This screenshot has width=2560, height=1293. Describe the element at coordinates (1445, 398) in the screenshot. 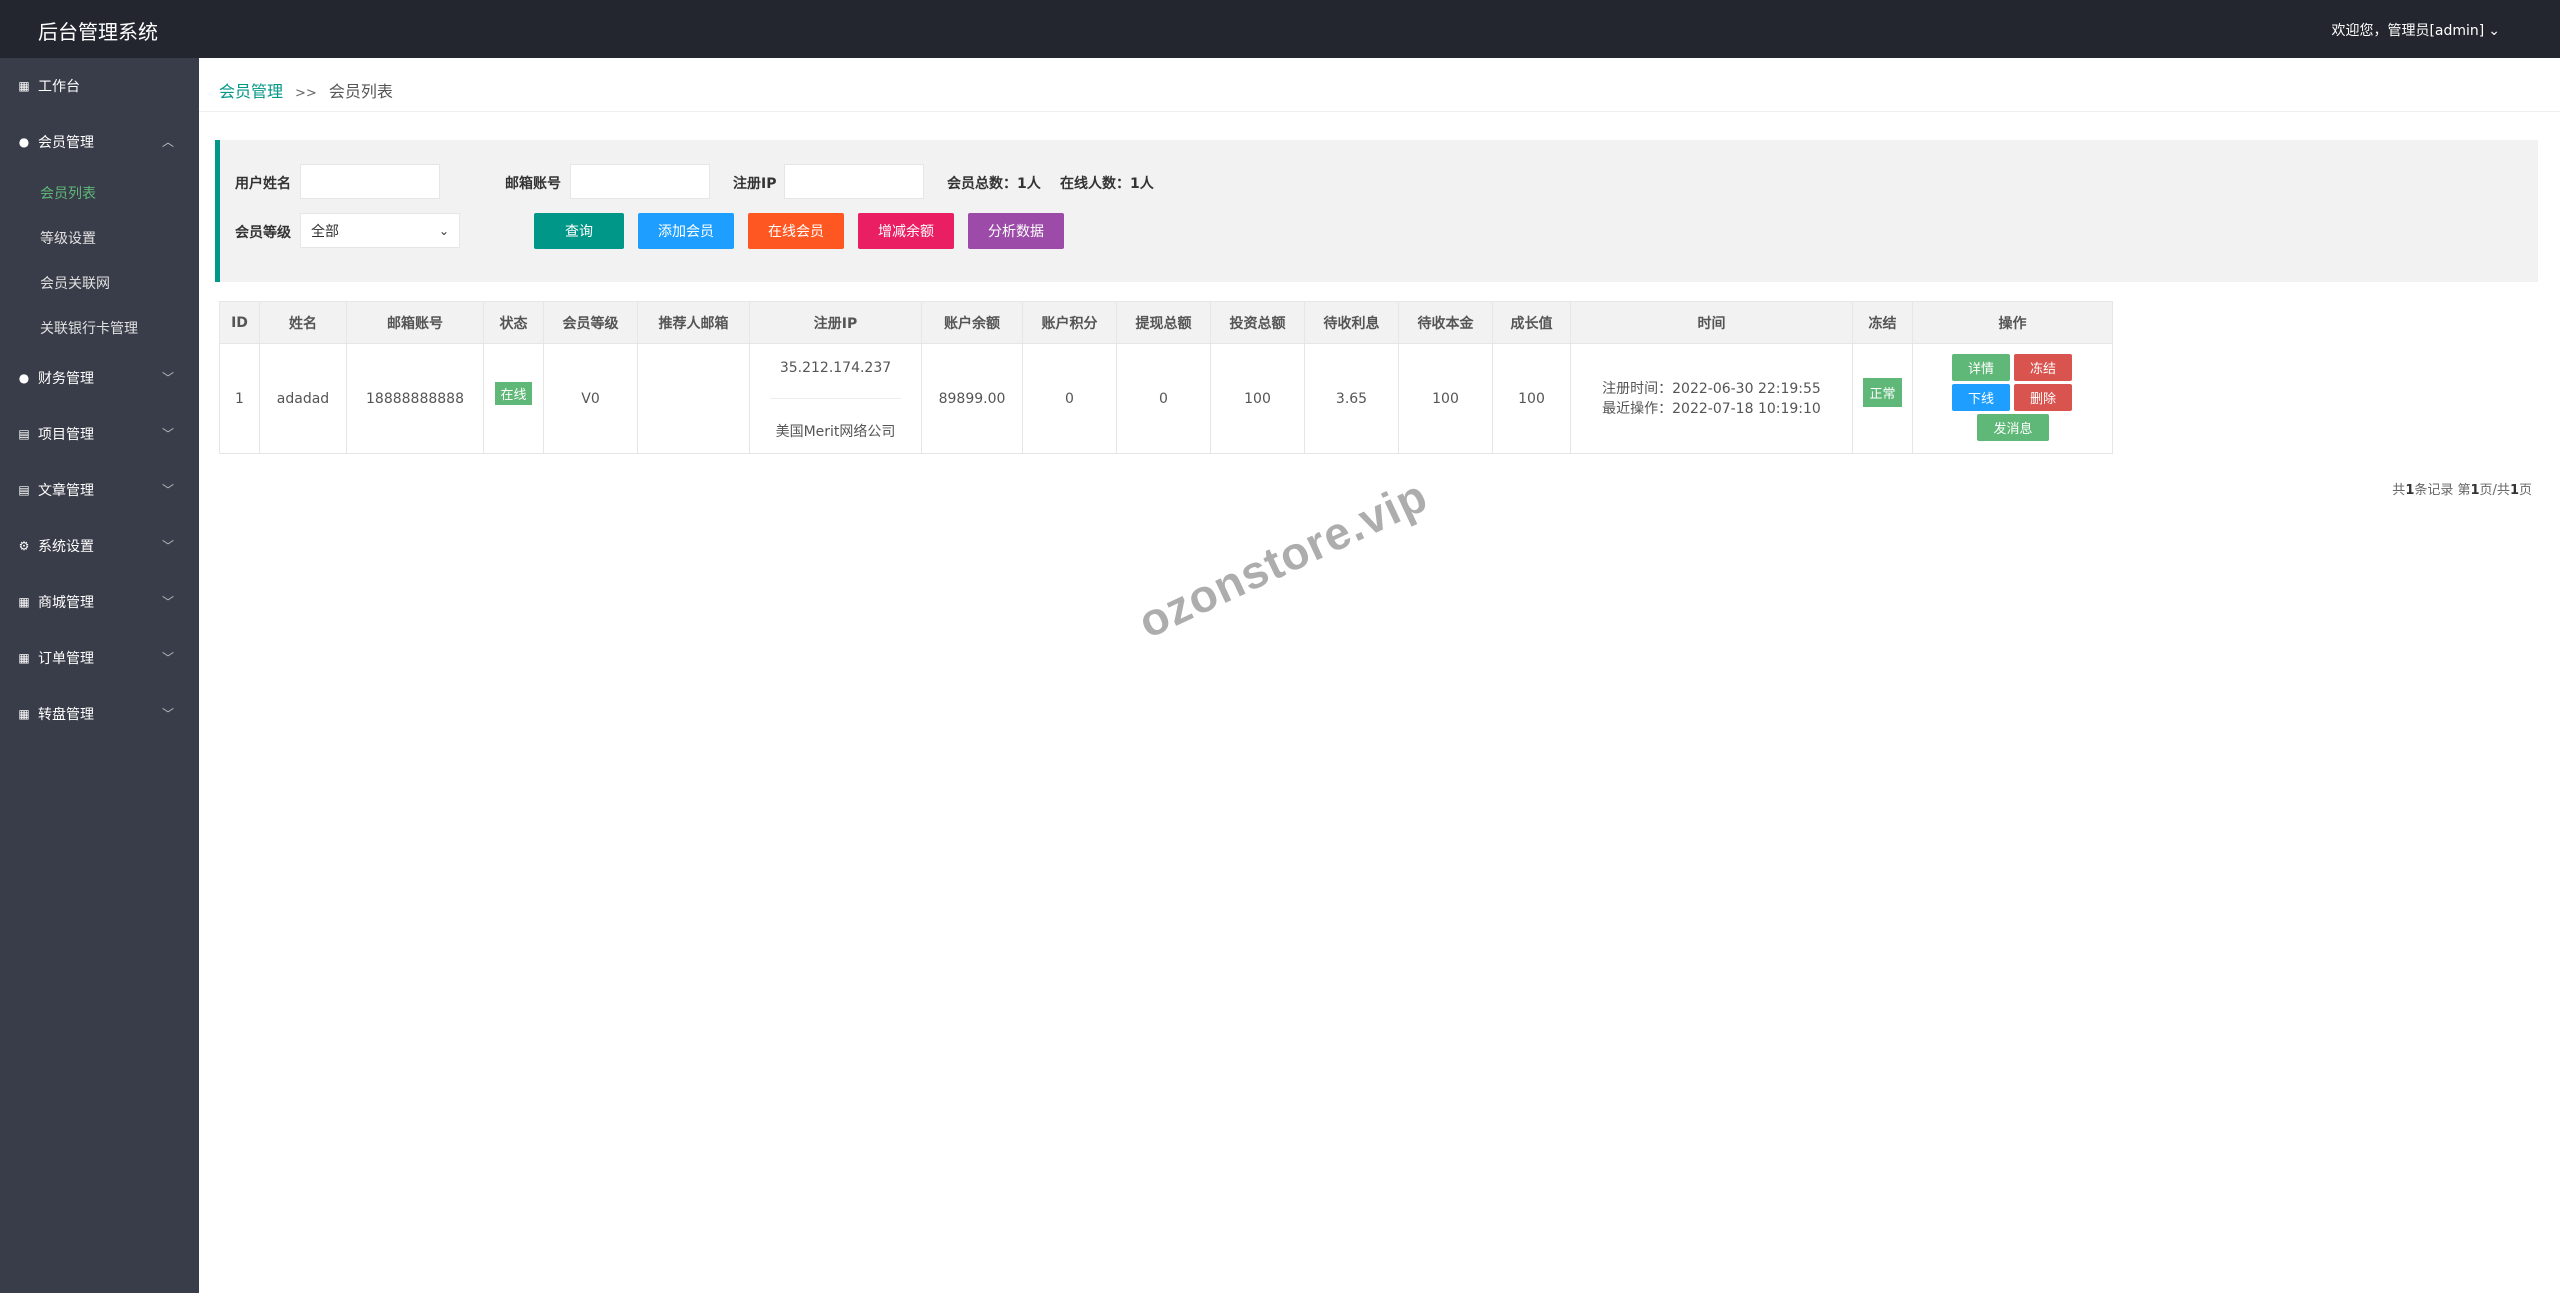

I see `cell-principal: 100` at that location.